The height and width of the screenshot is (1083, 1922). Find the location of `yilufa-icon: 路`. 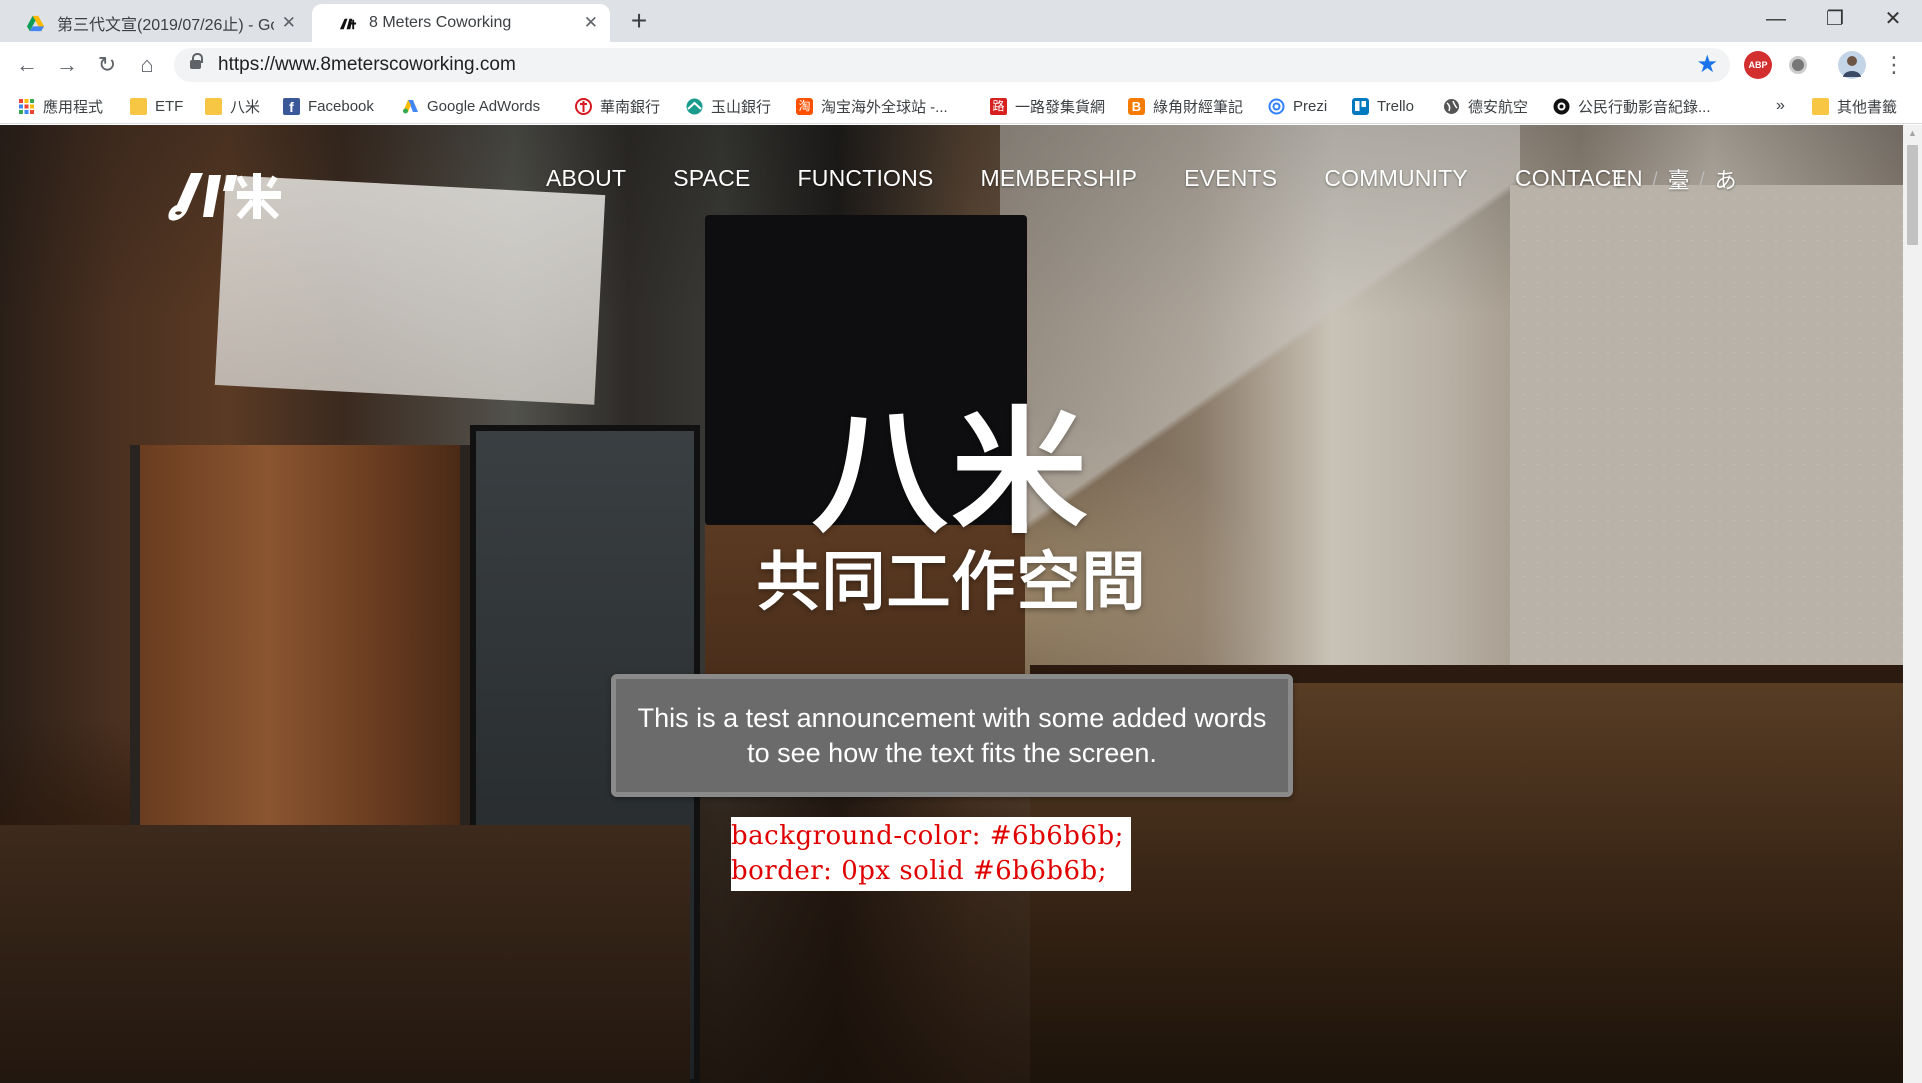

yilufa-icon: 路 is located at coordinates (998, 106).